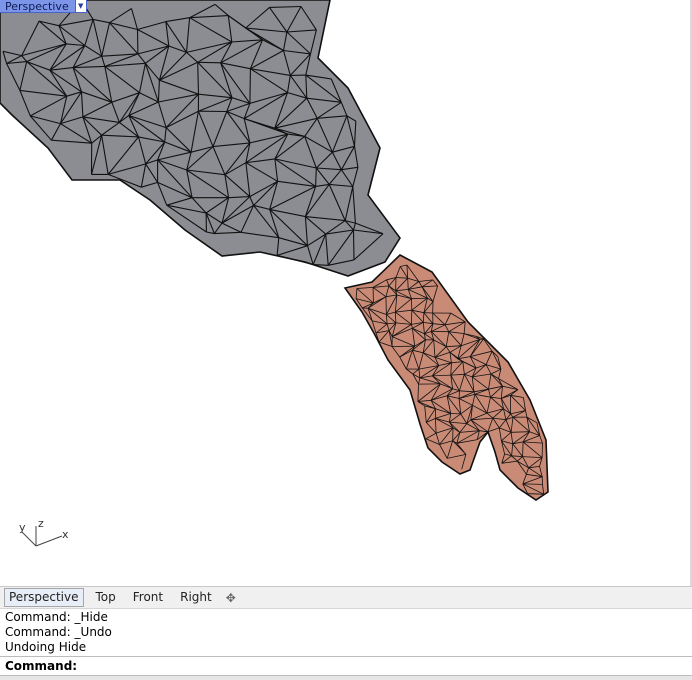  Describe the element at coordinates (22, 527) in the screenshot. I see `axis-label-y: y` at that location.